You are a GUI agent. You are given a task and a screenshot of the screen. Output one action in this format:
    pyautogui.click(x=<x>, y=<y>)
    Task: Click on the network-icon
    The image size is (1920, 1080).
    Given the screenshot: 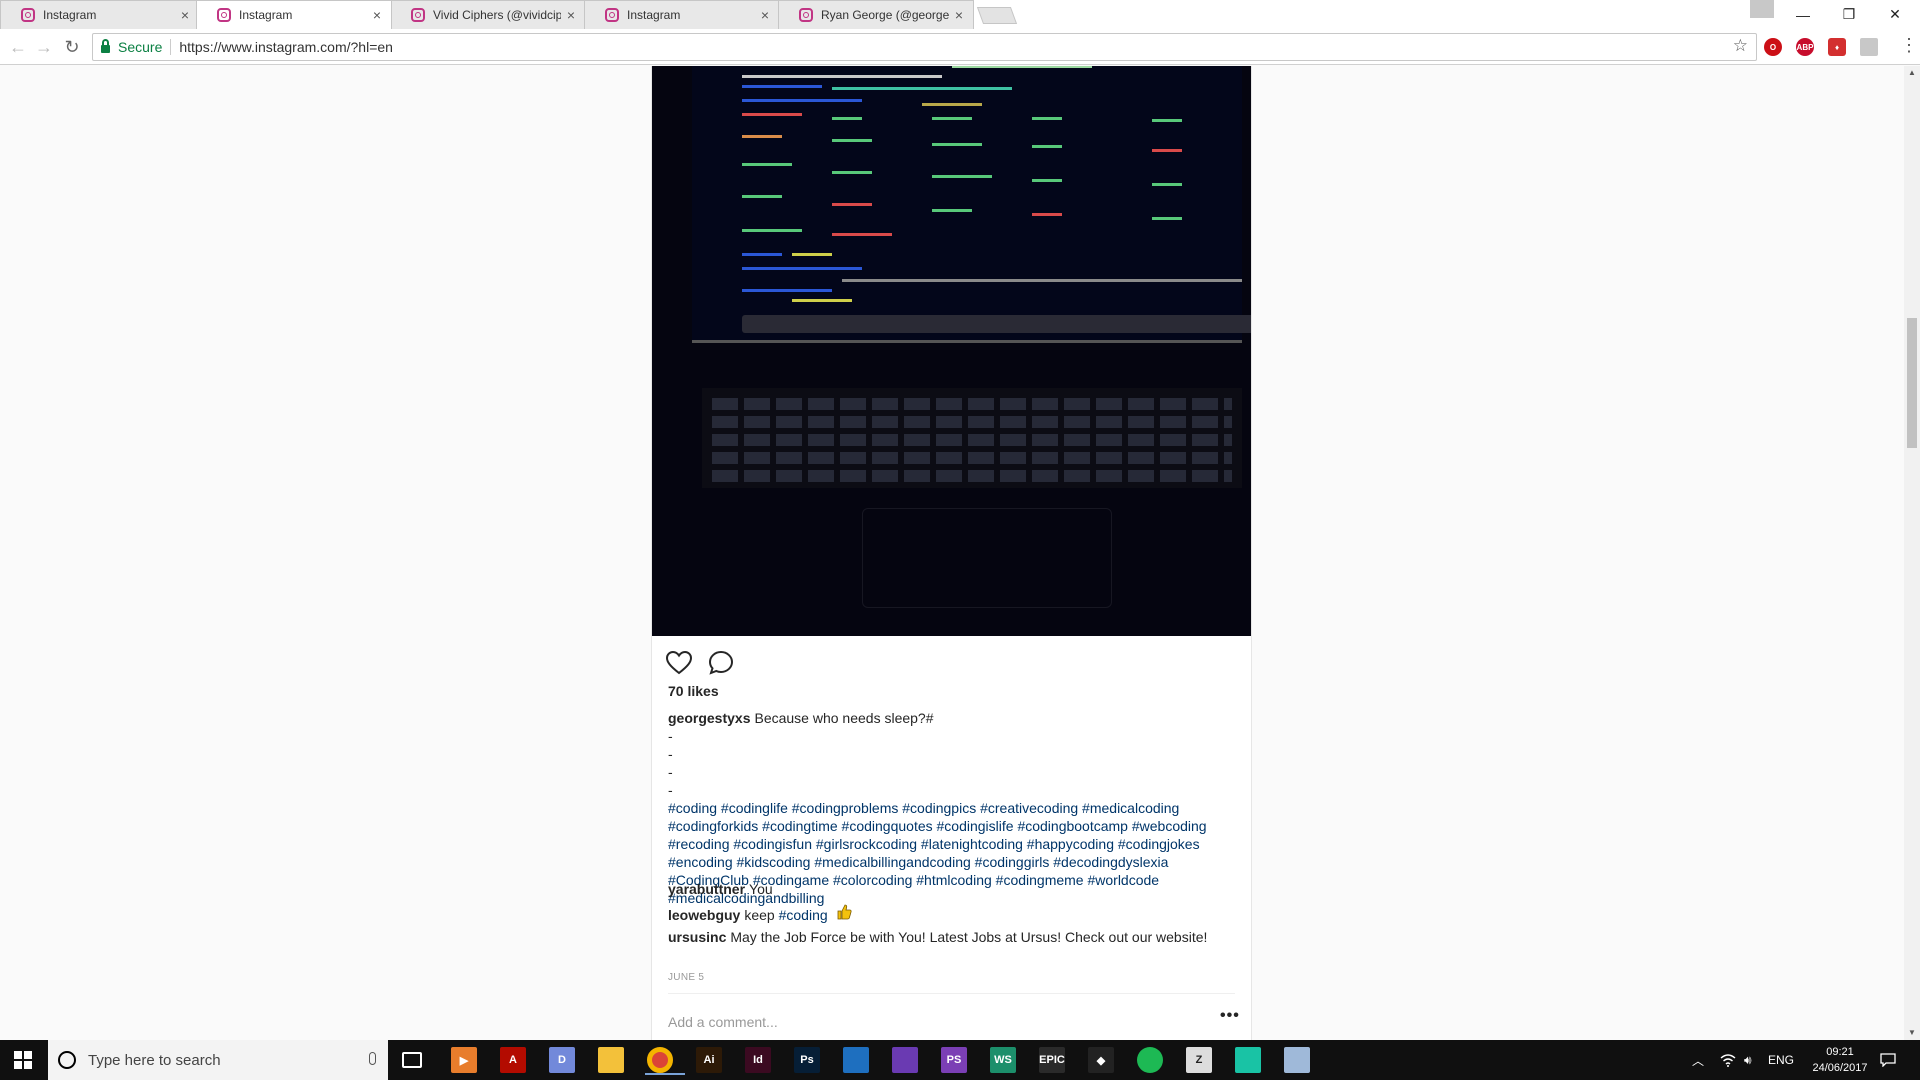 What is the action you would take?
    pyautogui.click(x=1728, y=1060)
    